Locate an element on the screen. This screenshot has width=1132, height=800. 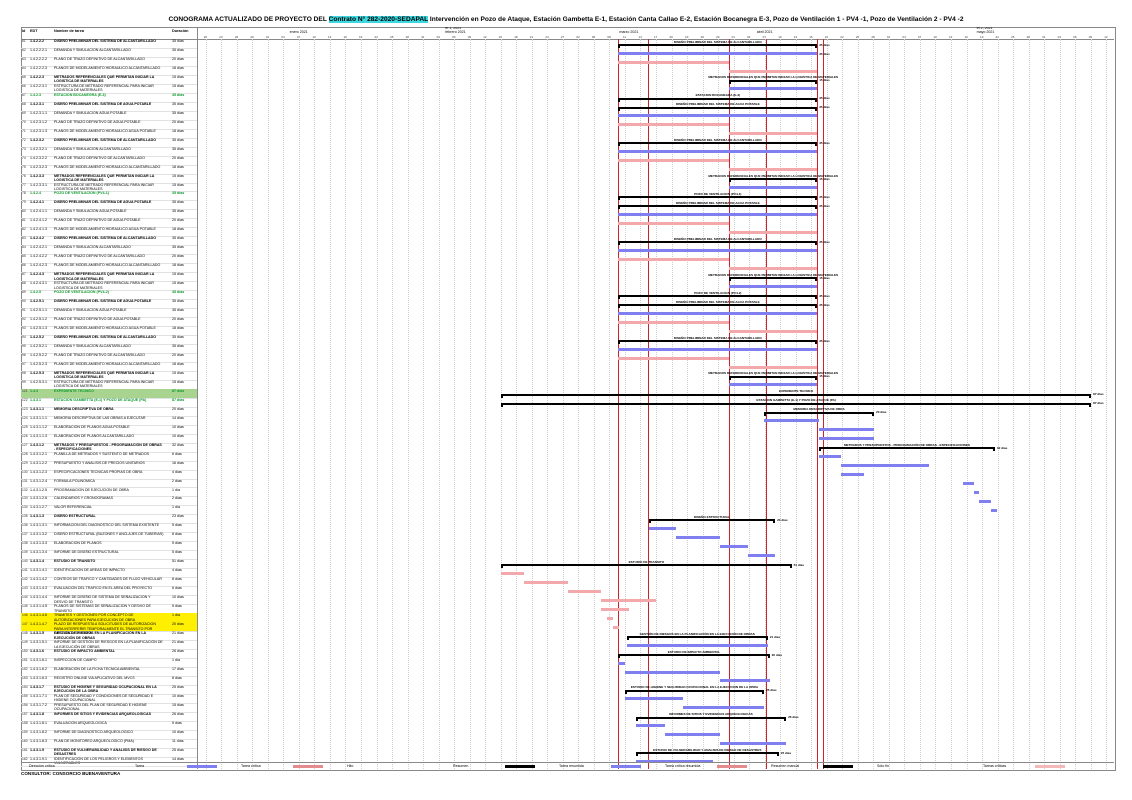
day-tick: 23 is located at coordinates (221, 36).